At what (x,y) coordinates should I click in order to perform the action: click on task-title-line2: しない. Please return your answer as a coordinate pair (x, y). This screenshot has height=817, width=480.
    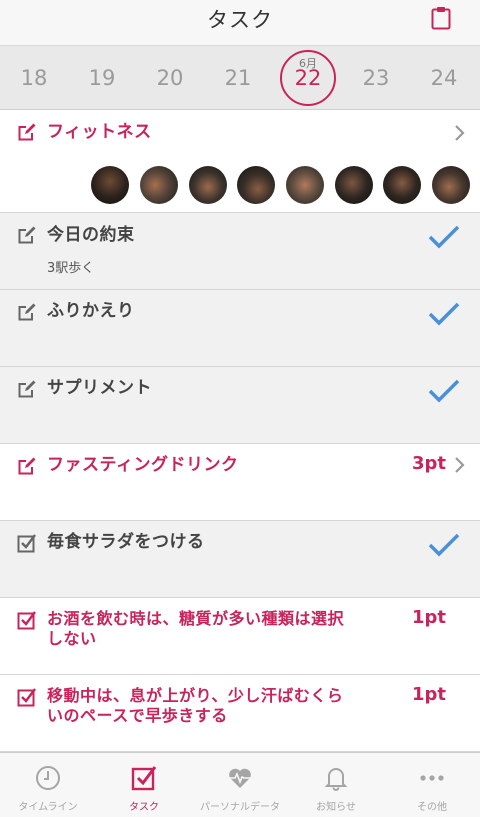
    Looking at the image, I should click on (72, 638).